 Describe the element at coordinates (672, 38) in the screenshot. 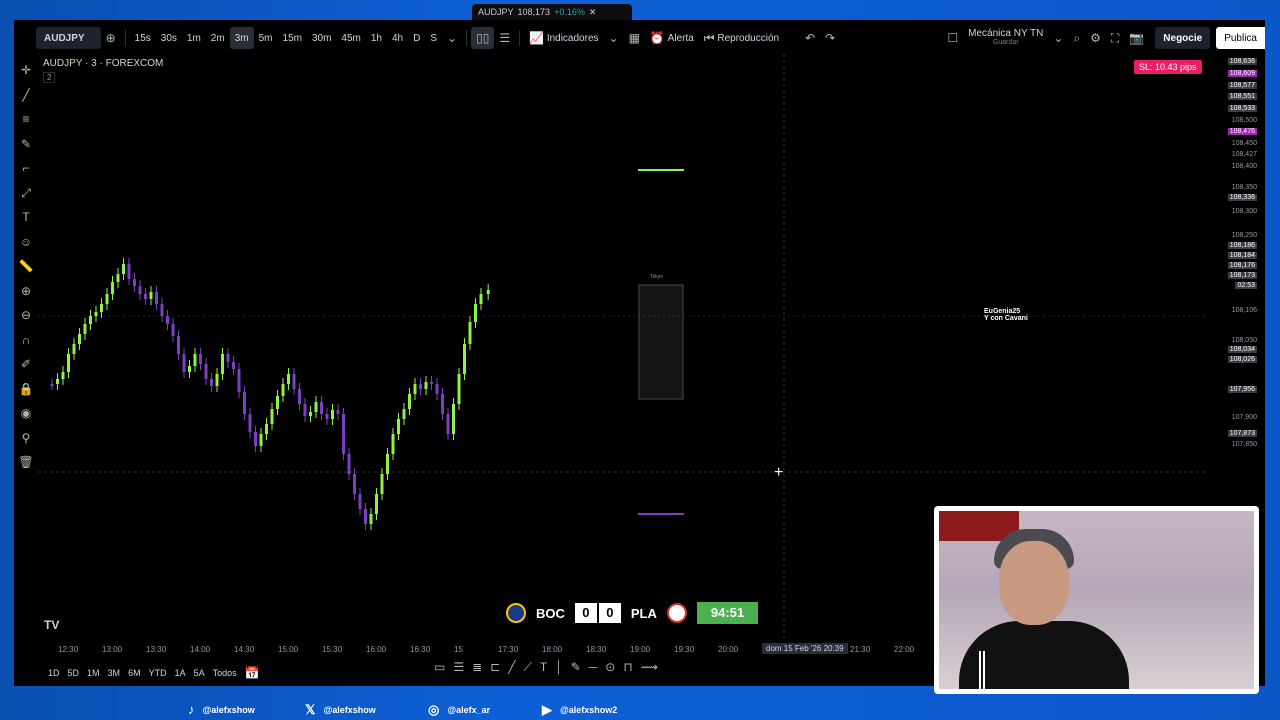

I see `alert-button: ⏰ Alerta` at that location.